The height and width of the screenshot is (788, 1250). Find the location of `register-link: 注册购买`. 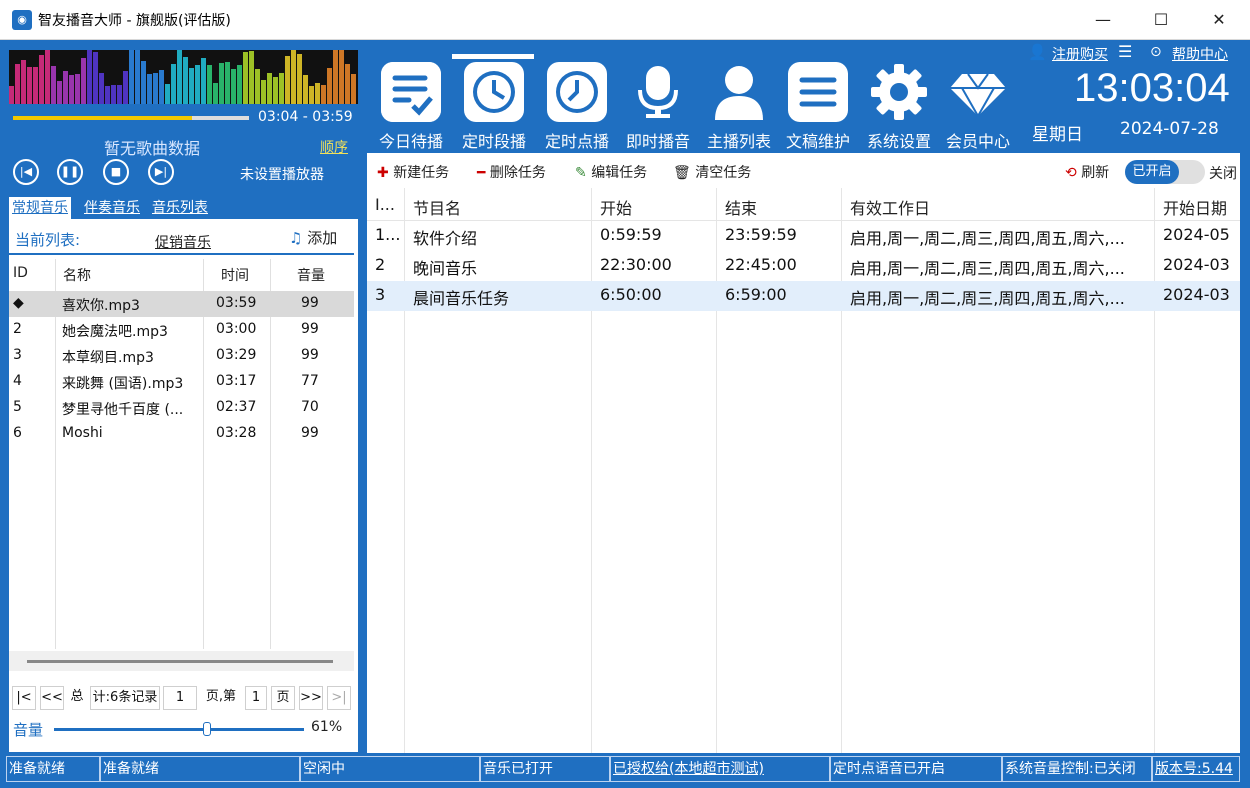

register-link: 注册购买 is located at coordinates (1080, 54).